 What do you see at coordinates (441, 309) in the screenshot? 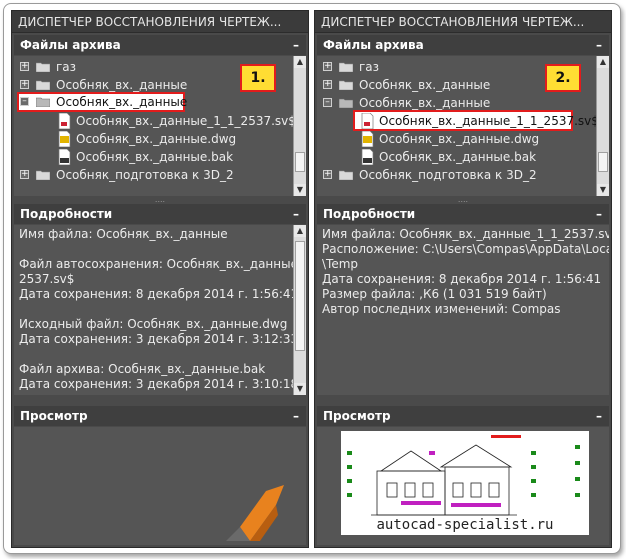
I see `details-line: Автор последних изменений: Compas` at bounding box center [441, 309].